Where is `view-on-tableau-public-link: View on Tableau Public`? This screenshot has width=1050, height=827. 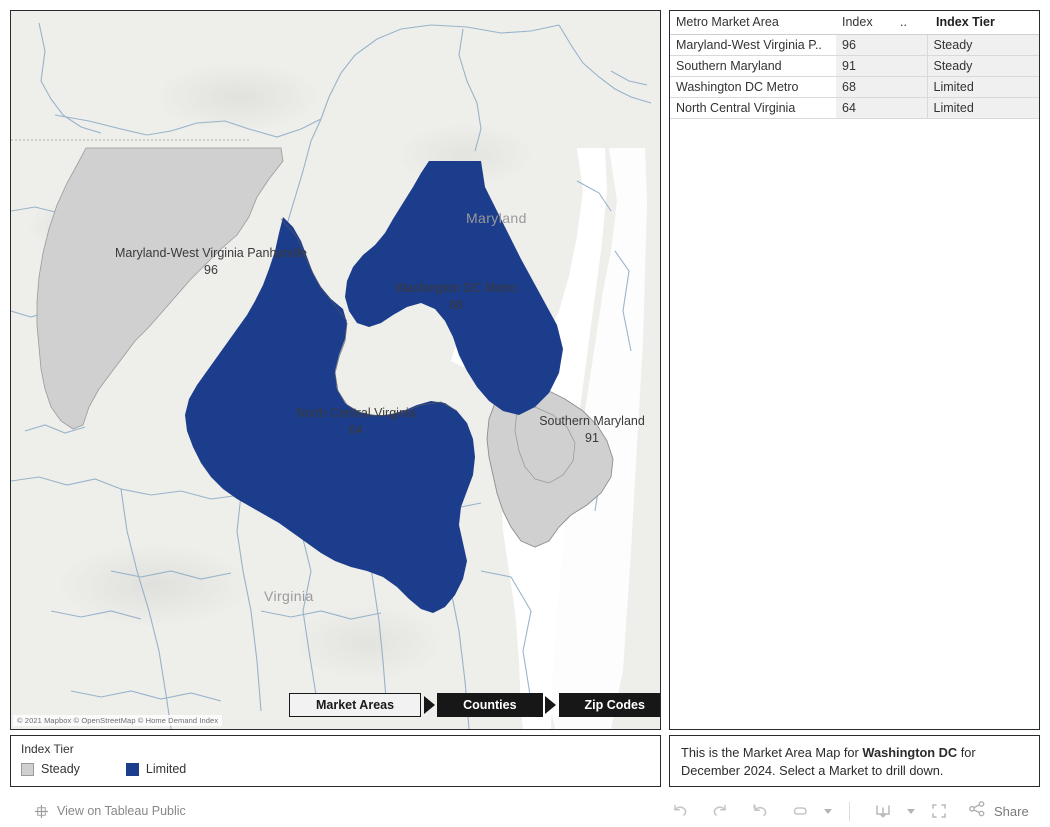 view-on-tableau-public-link: View on Tableau Public is located at coordinates (110, 811).